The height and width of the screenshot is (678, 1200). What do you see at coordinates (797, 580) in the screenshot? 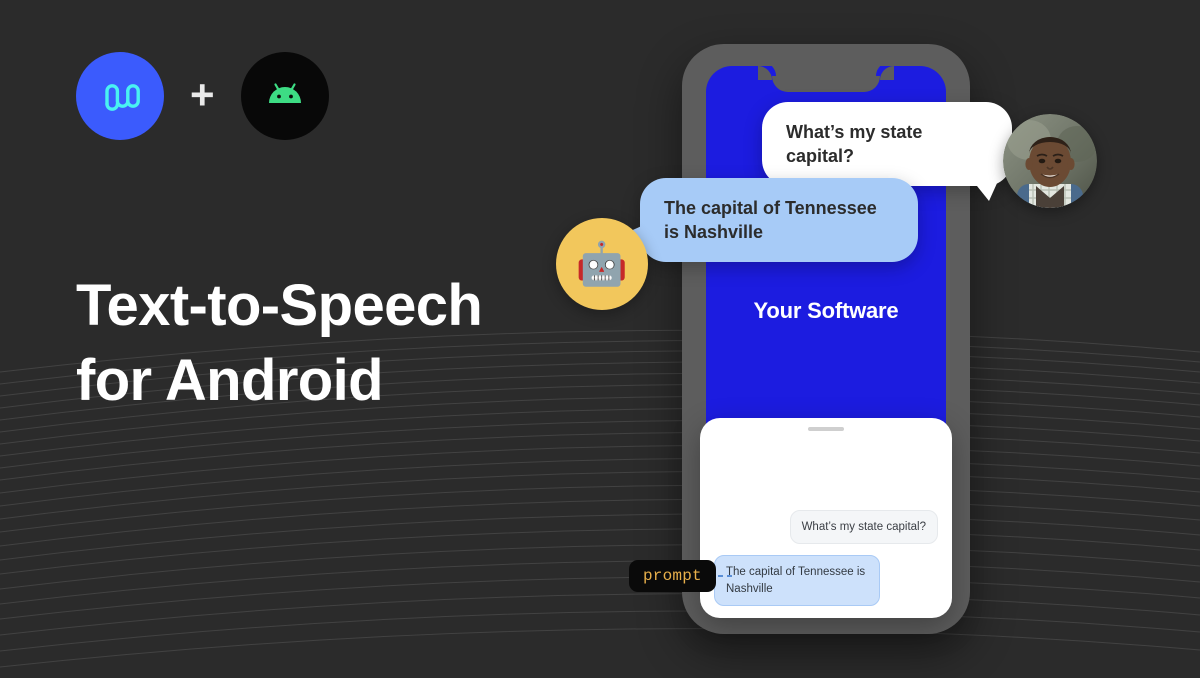
I see `chat-message-bot: The capital of Tennessee is Nashville` at bounding box center [797, 580].